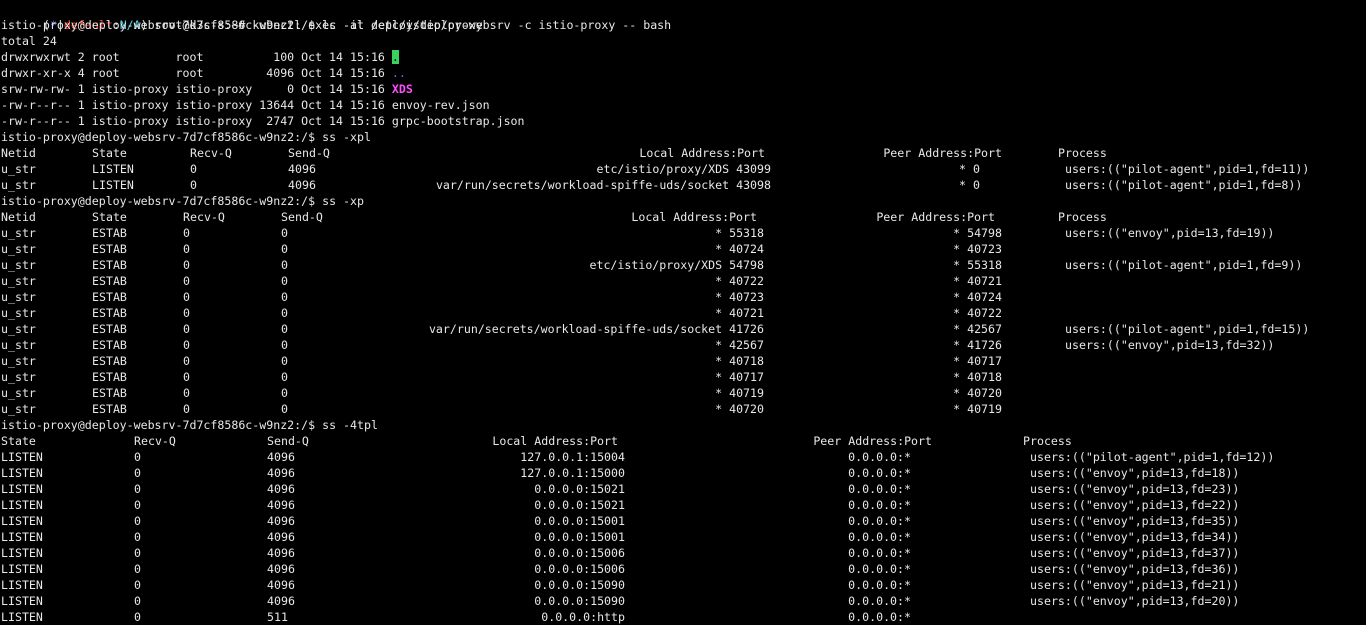  What do you see at coordinates (204, 217) in the screenshot?
I see `header-recvq: Recv-Q` at bounding box center [204, 217].